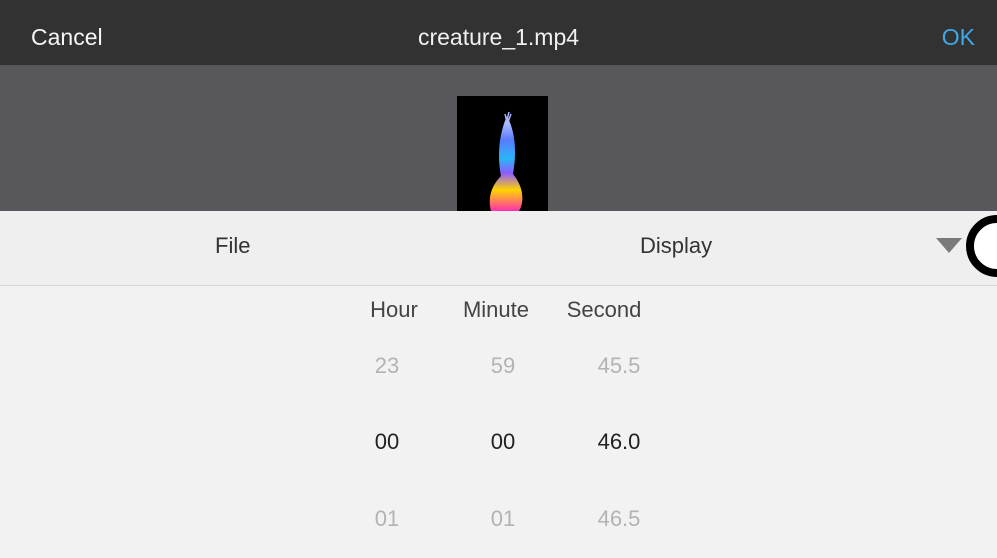  Describe the element at coordinates (394, 309) in the screenshot. I see `hour-header: Hour` at that location.